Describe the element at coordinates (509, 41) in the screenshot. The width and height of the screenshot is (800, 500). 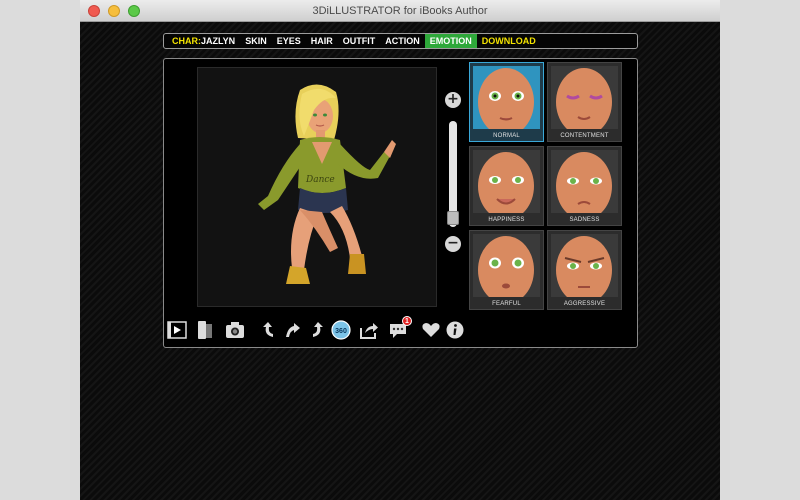
I see `menu-download: DOWNLOAD` at that location.